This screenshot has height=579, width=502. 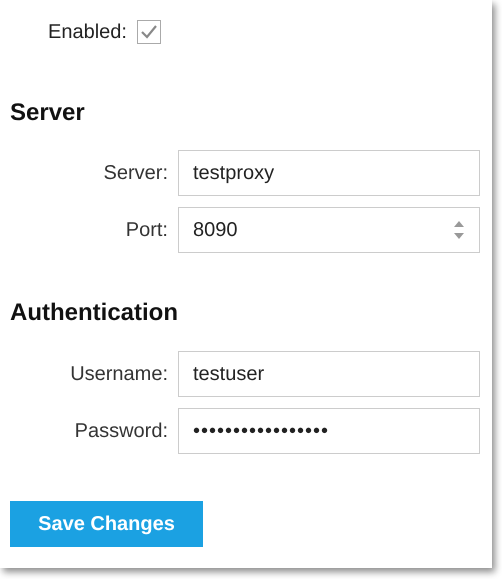 I want to click on enabled-checkbox, so click(x=148, y=32).